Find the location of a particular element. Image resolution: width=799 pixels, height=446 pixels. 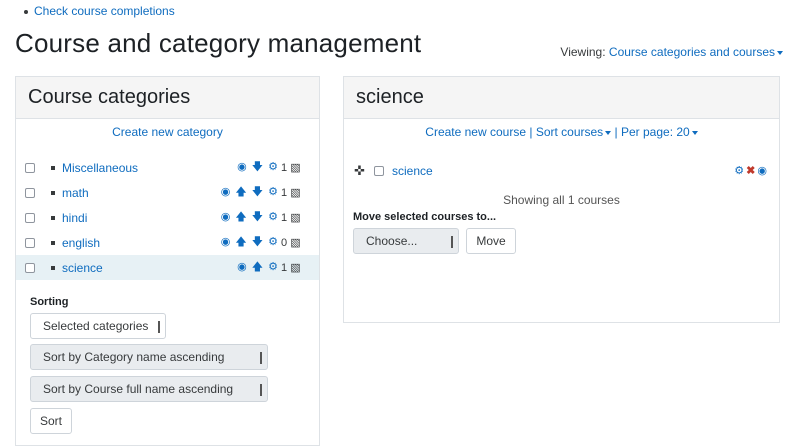

sort-course-select: Sort by Course full name ascending is located at coordinates (149, 389).